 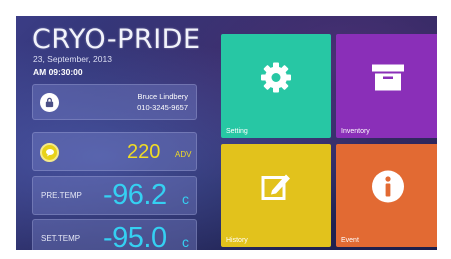 What do you see at coordinates (276, 79) in the screenshot?
I see `gear-icon` at bounding box center [276, 79].